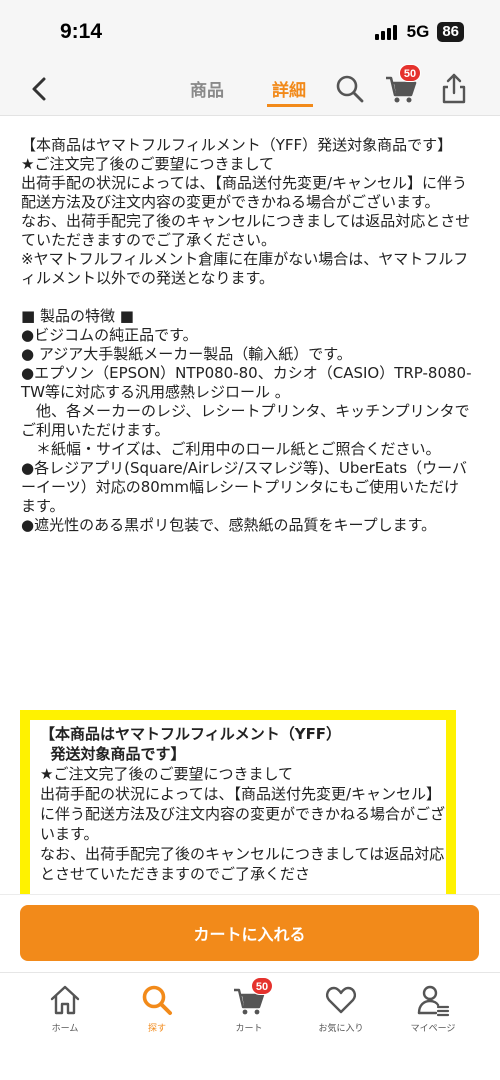  What do you see at coordinates (81, 31) in the screenshot?
I see `status-time: 9:14` at bounding box center [81, 31].